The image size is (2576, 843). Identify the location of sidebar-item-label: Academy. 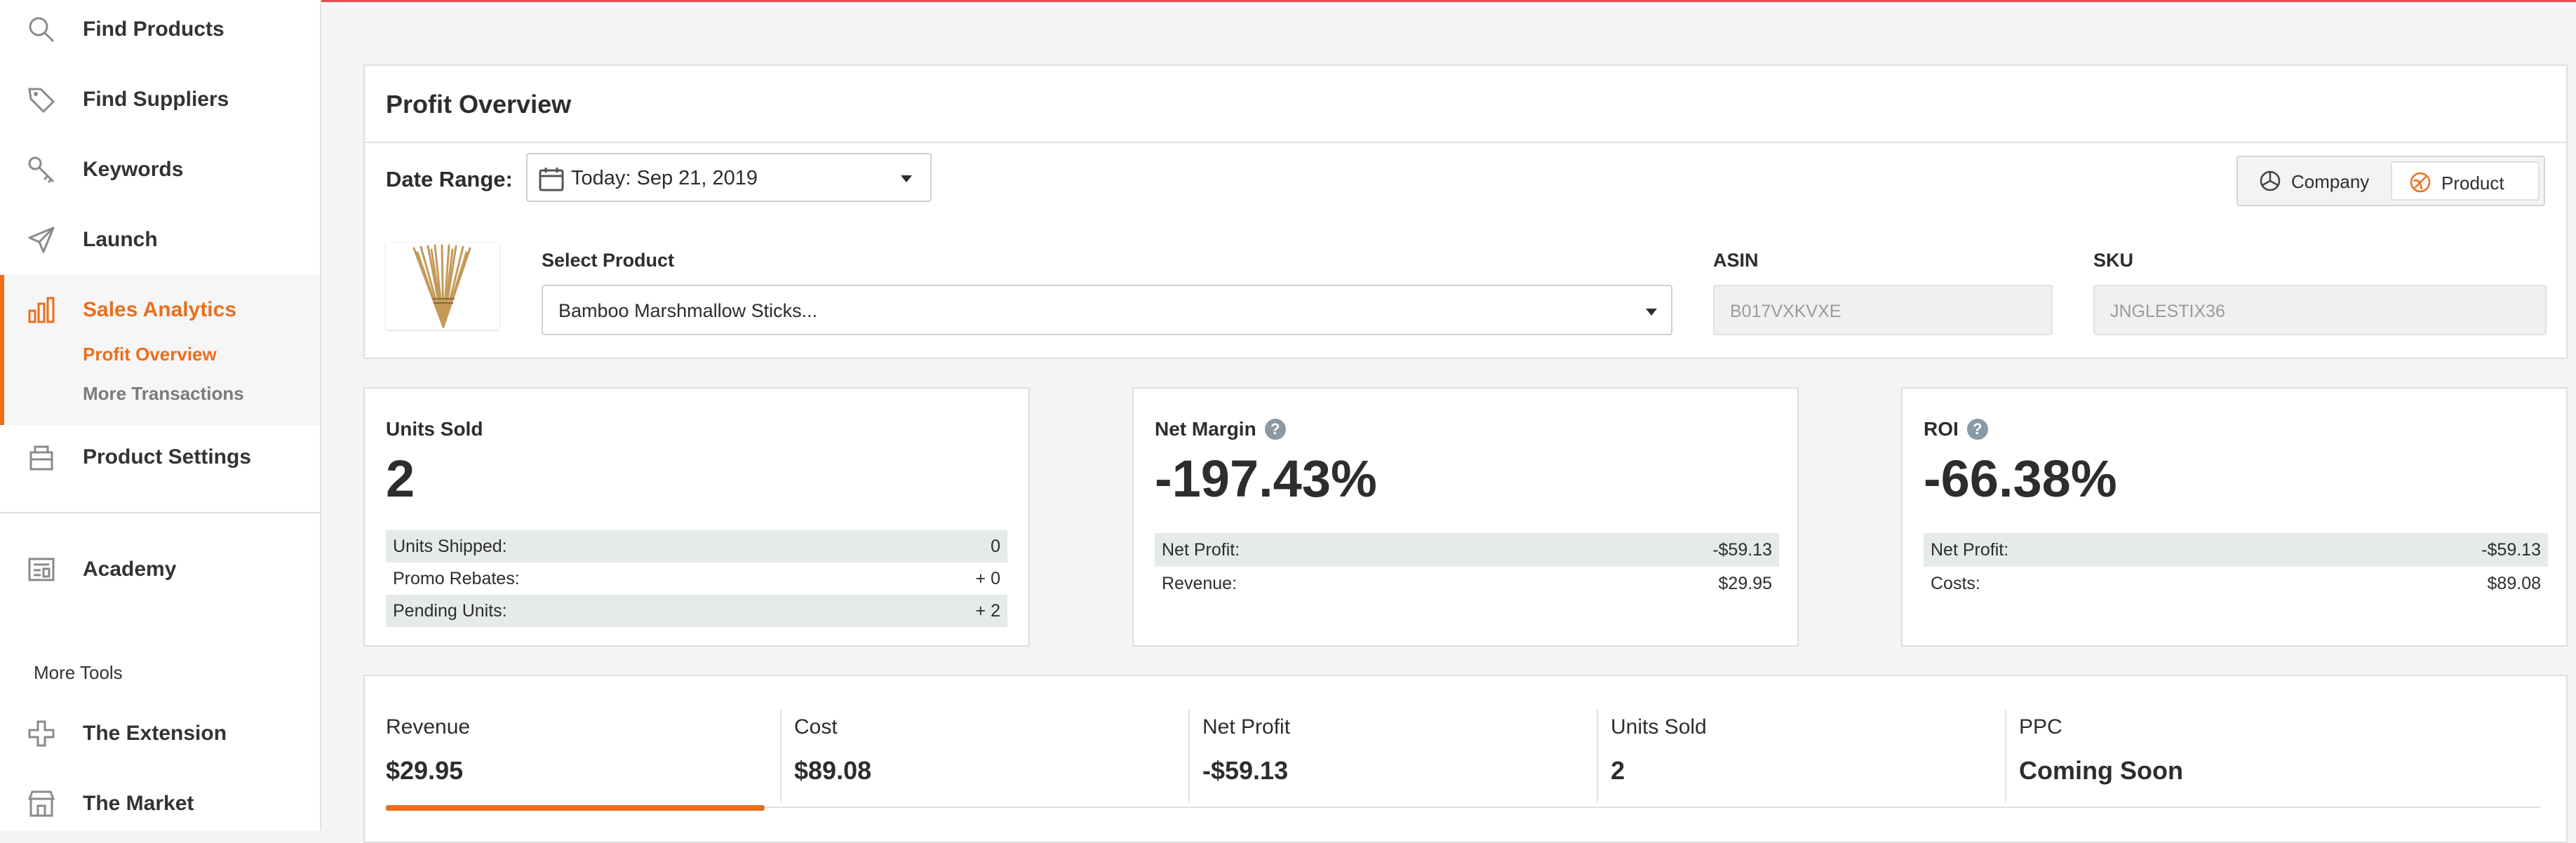
(130, 569).